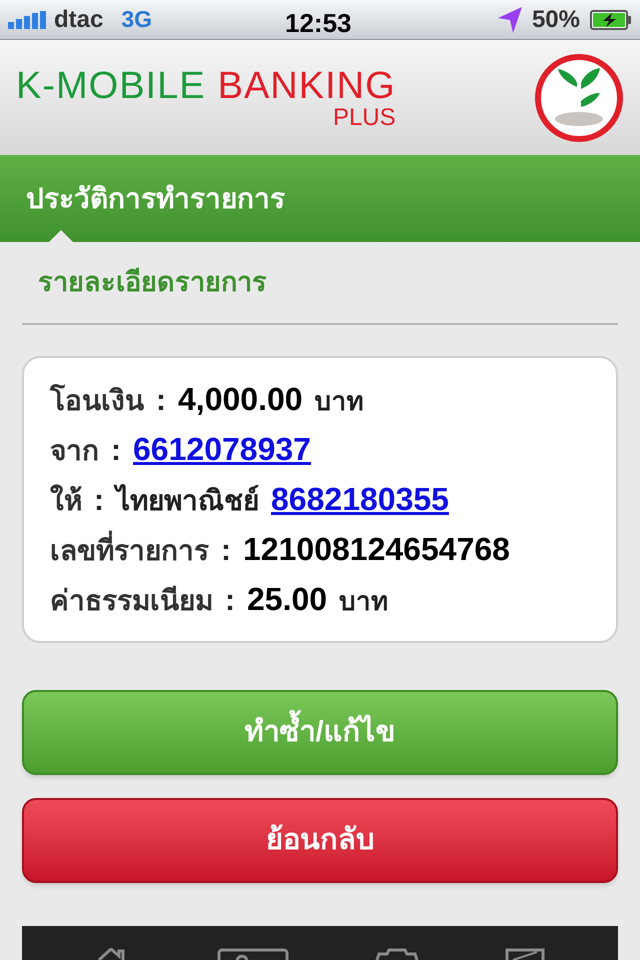  I want to click on field-label: เลขที่รายการ, so click(129, 551).